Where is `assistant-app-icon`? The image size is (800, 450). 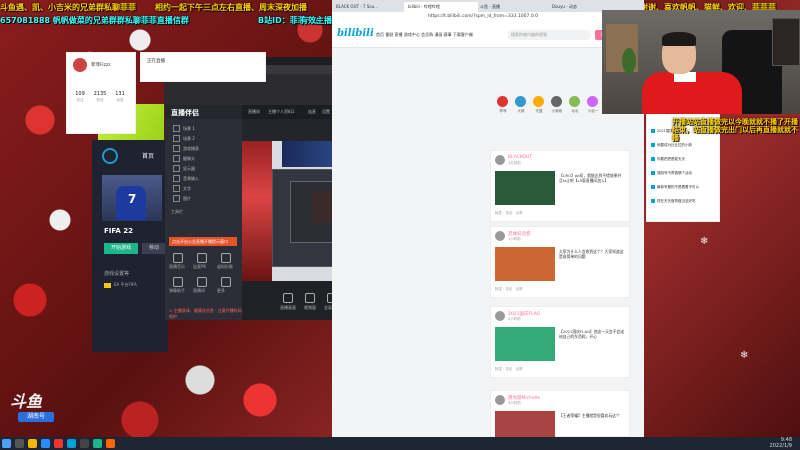 assistant-app-icon is located at coordinates (110, 443).